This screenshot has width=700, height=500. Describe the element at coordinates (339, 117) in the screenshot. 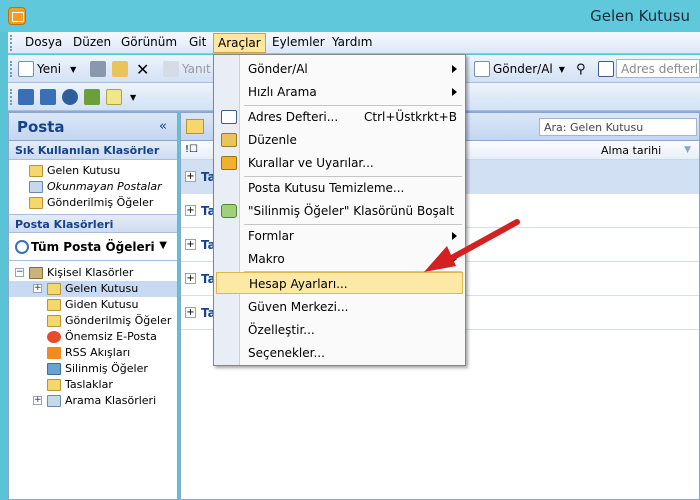

I see `menu-item-address-book: Adres Defteri... Ctrl+Üstkrkt+B` at that location.